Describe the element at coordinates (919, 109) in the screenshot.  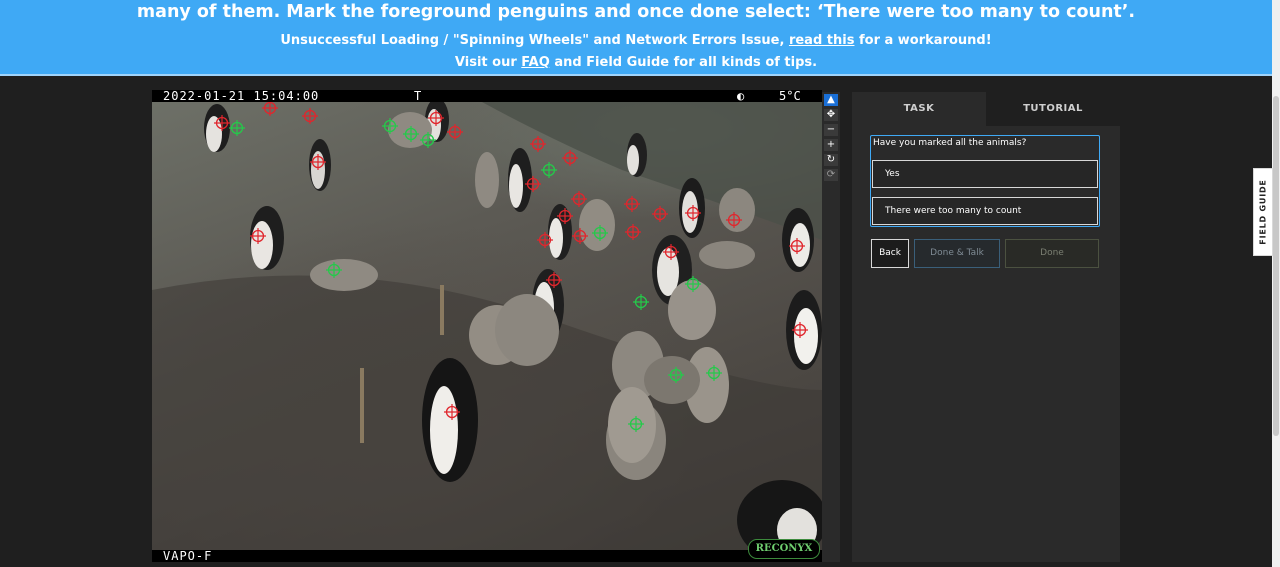
I see `tab-task: TASK` at that location.